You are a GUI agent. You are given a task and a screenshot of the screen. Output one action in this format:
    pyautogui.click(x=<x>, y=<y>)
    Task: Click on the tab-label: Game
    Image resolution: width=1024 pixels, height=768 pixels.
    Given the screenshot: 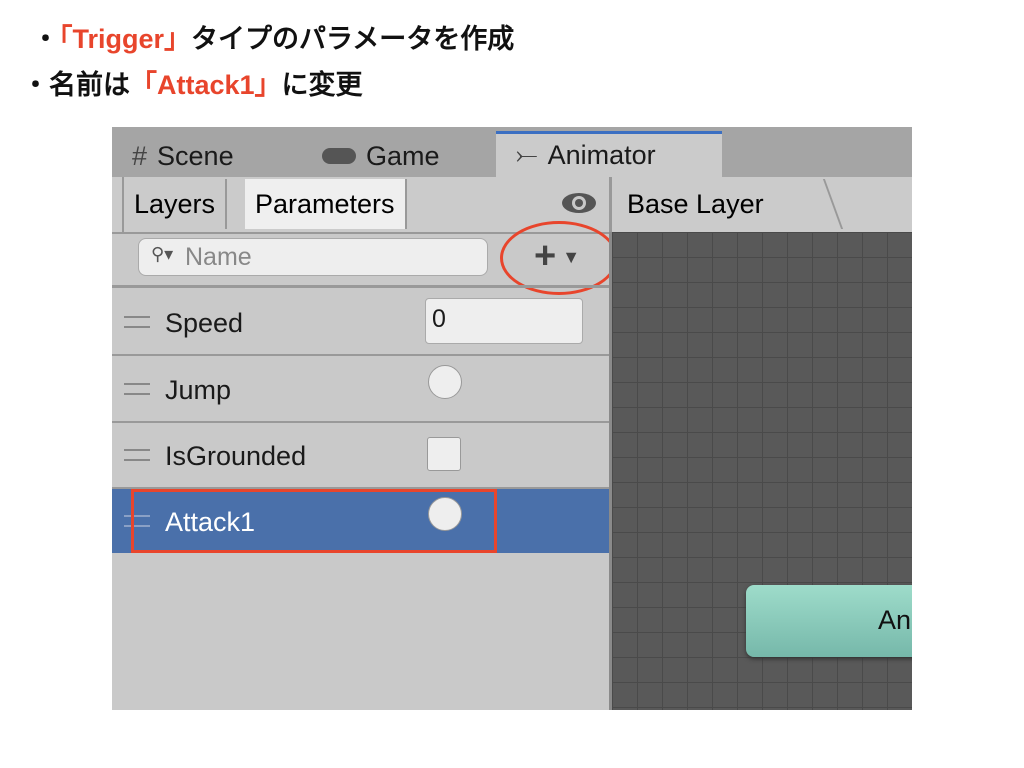 What is the action you would take?
    pyautogui.click(x=403, y=155)
    